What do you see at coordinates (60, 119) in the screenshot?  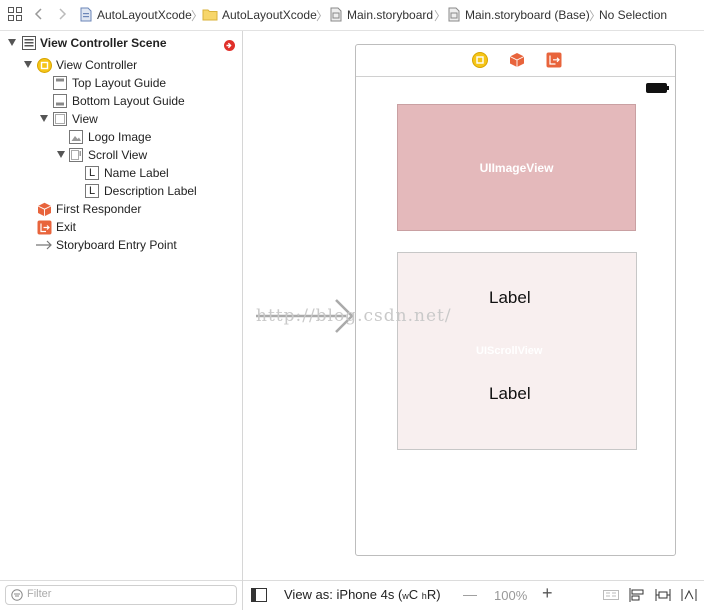 I see `view-icon` at bounding box center [60, 119].